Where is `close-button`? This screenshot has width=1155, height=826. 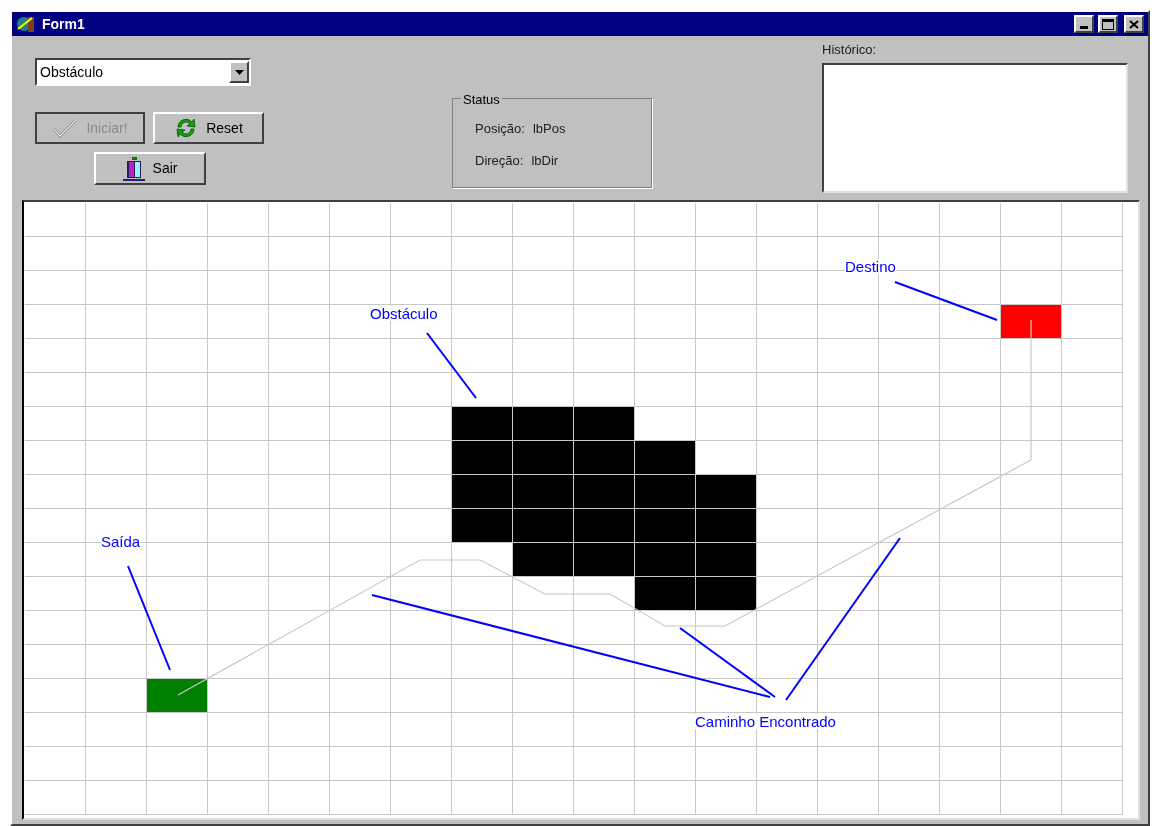 close-button is located at coordinates (1134, 24).